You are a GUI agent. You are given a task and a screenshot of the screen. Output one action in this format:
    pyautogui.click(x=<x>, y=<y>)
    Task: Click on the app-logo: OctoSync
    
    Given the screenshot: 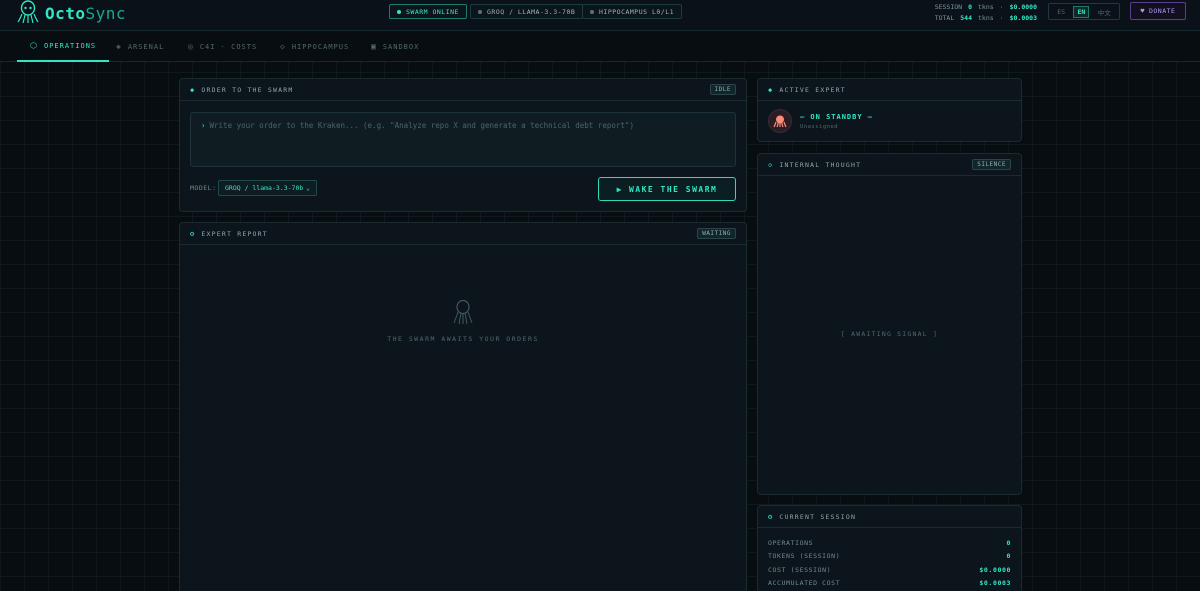 What is the action you would take?
    pyautogui.click(x=71, y=12)
    